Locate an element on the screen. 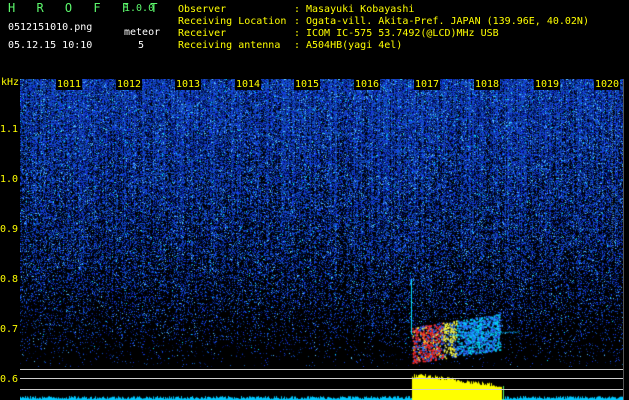  x-tick-label: 1017 is located at coordinates (427, 84).